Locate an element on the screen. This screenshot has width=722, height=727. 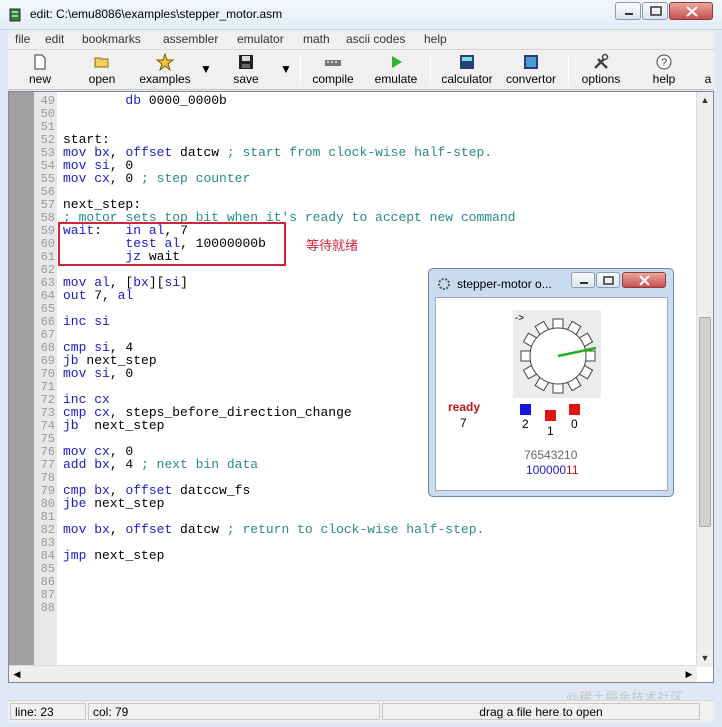
examples-button: examples is located at coordinates (165, 70).